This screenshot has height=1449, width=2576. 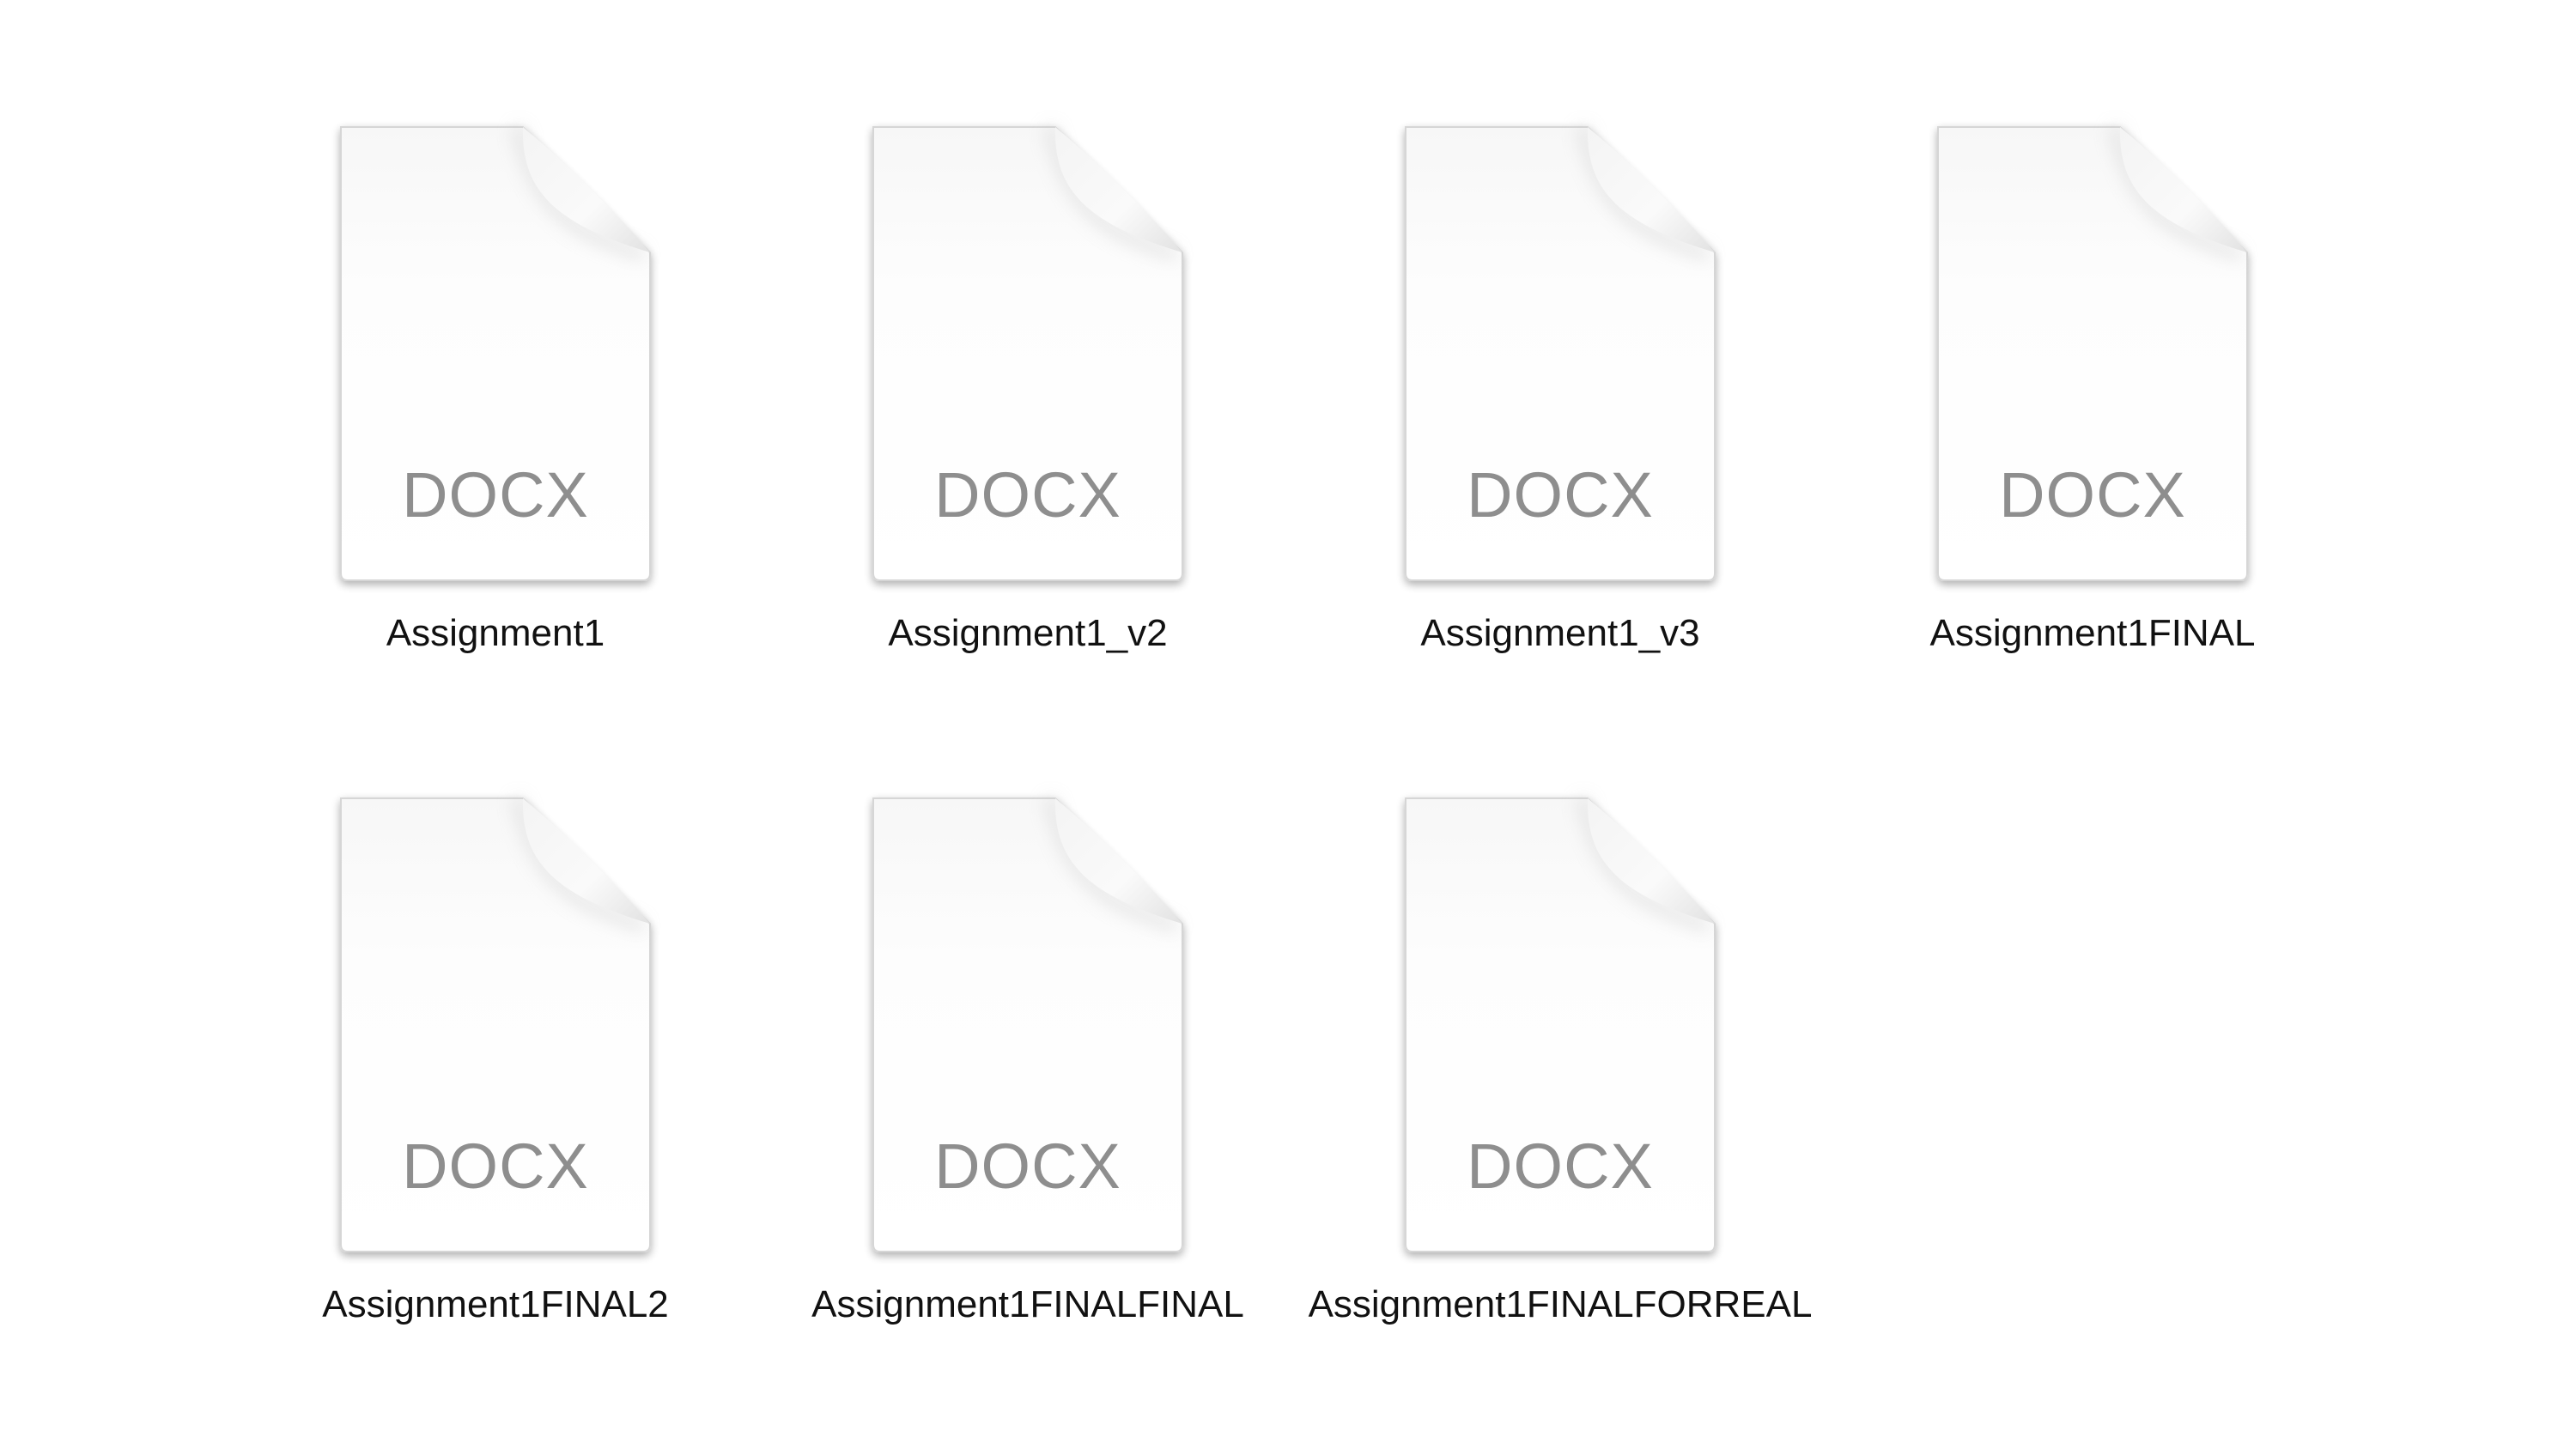 I want to click on file-item: DOCX Assignment1FINAL2, so click(x=496, y=1098).